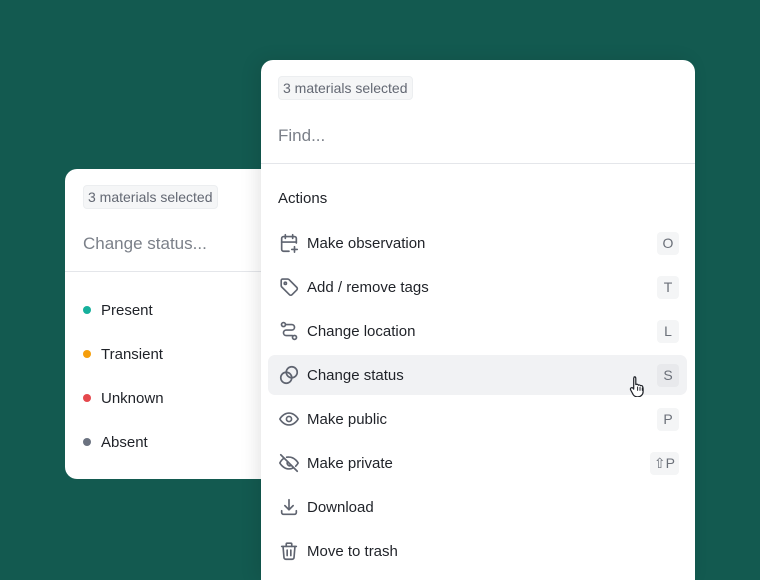 This screenshot has width=760, height=580. What do you see at coordinates (289, 243) in the screenshot?
I see `calendar-plus-icon` at bounding box center [289, 243].